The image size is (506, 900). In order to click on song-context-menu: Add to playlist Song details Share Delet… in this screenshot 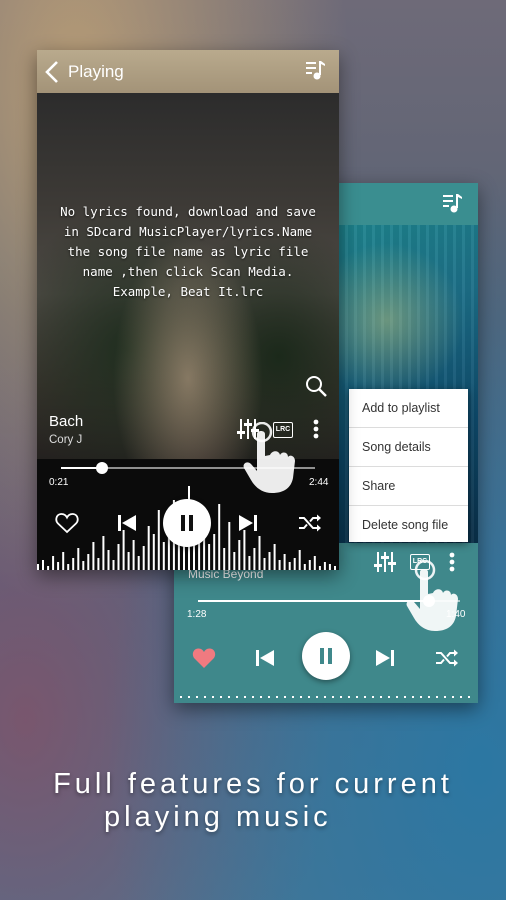, I will do `click(408, 465)`.